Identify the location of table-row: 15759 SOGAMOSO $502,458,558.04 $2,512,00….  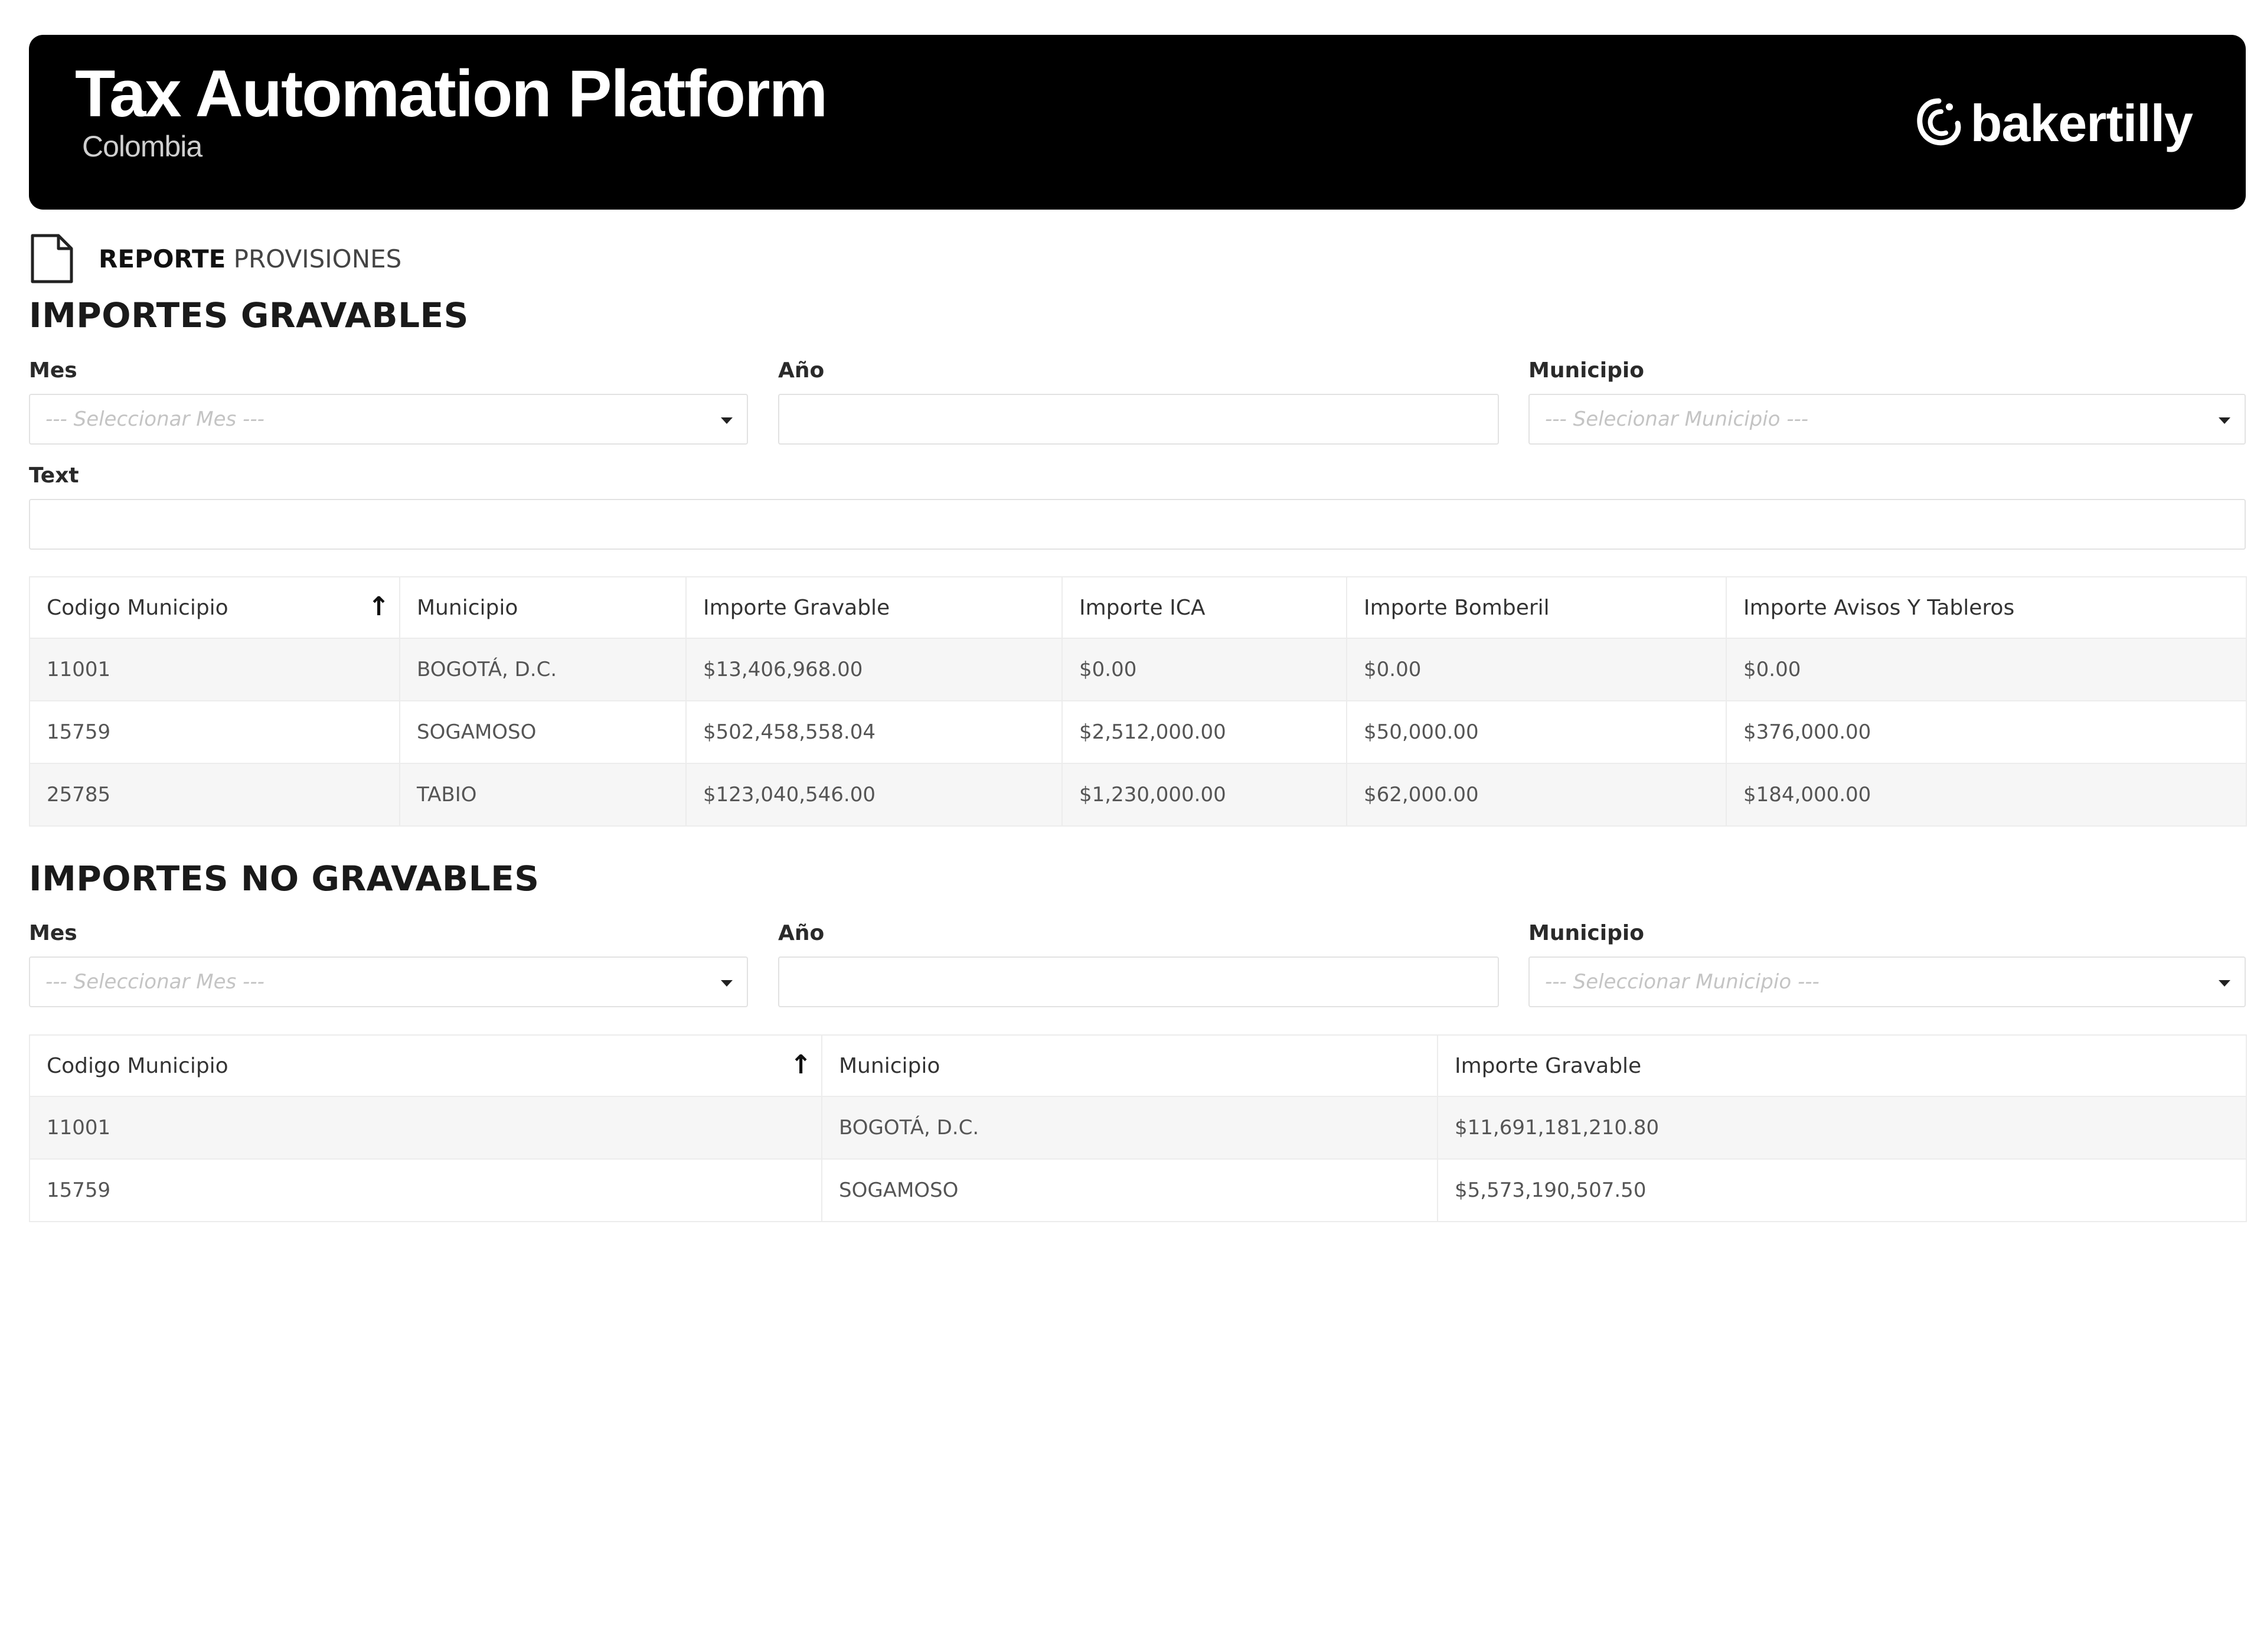
(1138, 732).